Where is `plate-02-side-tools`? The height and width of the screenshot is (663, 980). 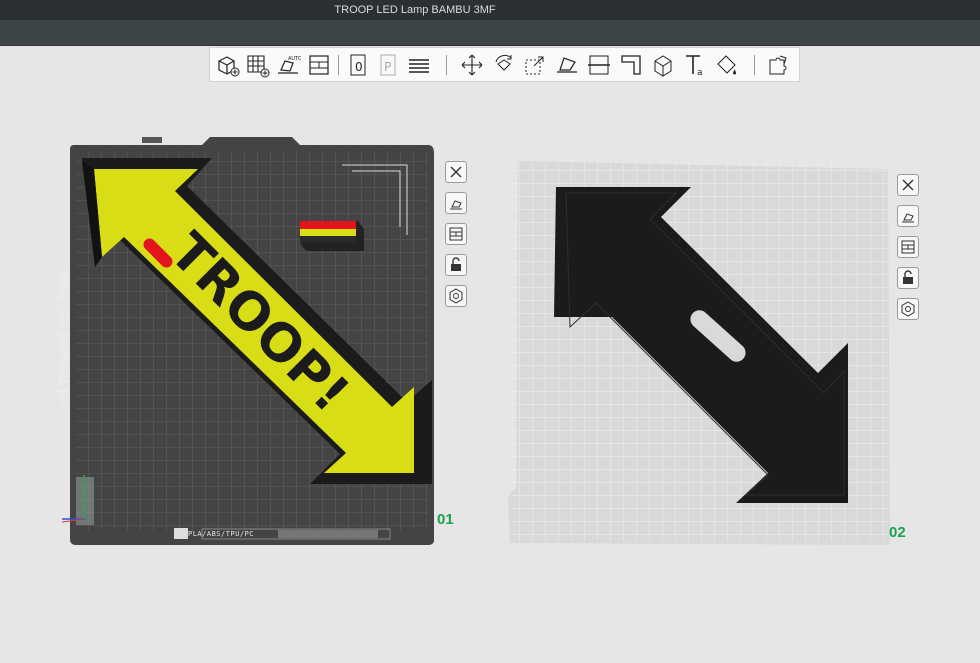
plate-02-side-tools is located at coordinates (909, 251).